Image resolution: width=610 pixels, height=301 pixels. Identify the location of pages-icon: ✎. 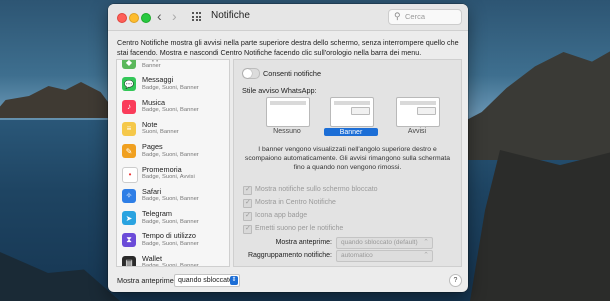
(129, 151).